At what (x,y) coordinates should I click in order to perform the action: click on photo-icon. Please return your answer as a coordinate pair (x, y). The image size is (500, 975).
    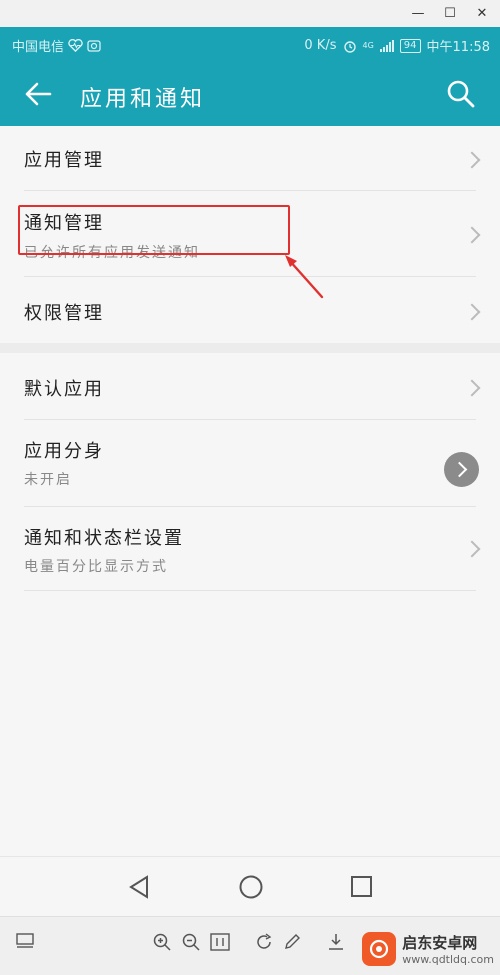
    Looking at the image, I should click on (94, 45).